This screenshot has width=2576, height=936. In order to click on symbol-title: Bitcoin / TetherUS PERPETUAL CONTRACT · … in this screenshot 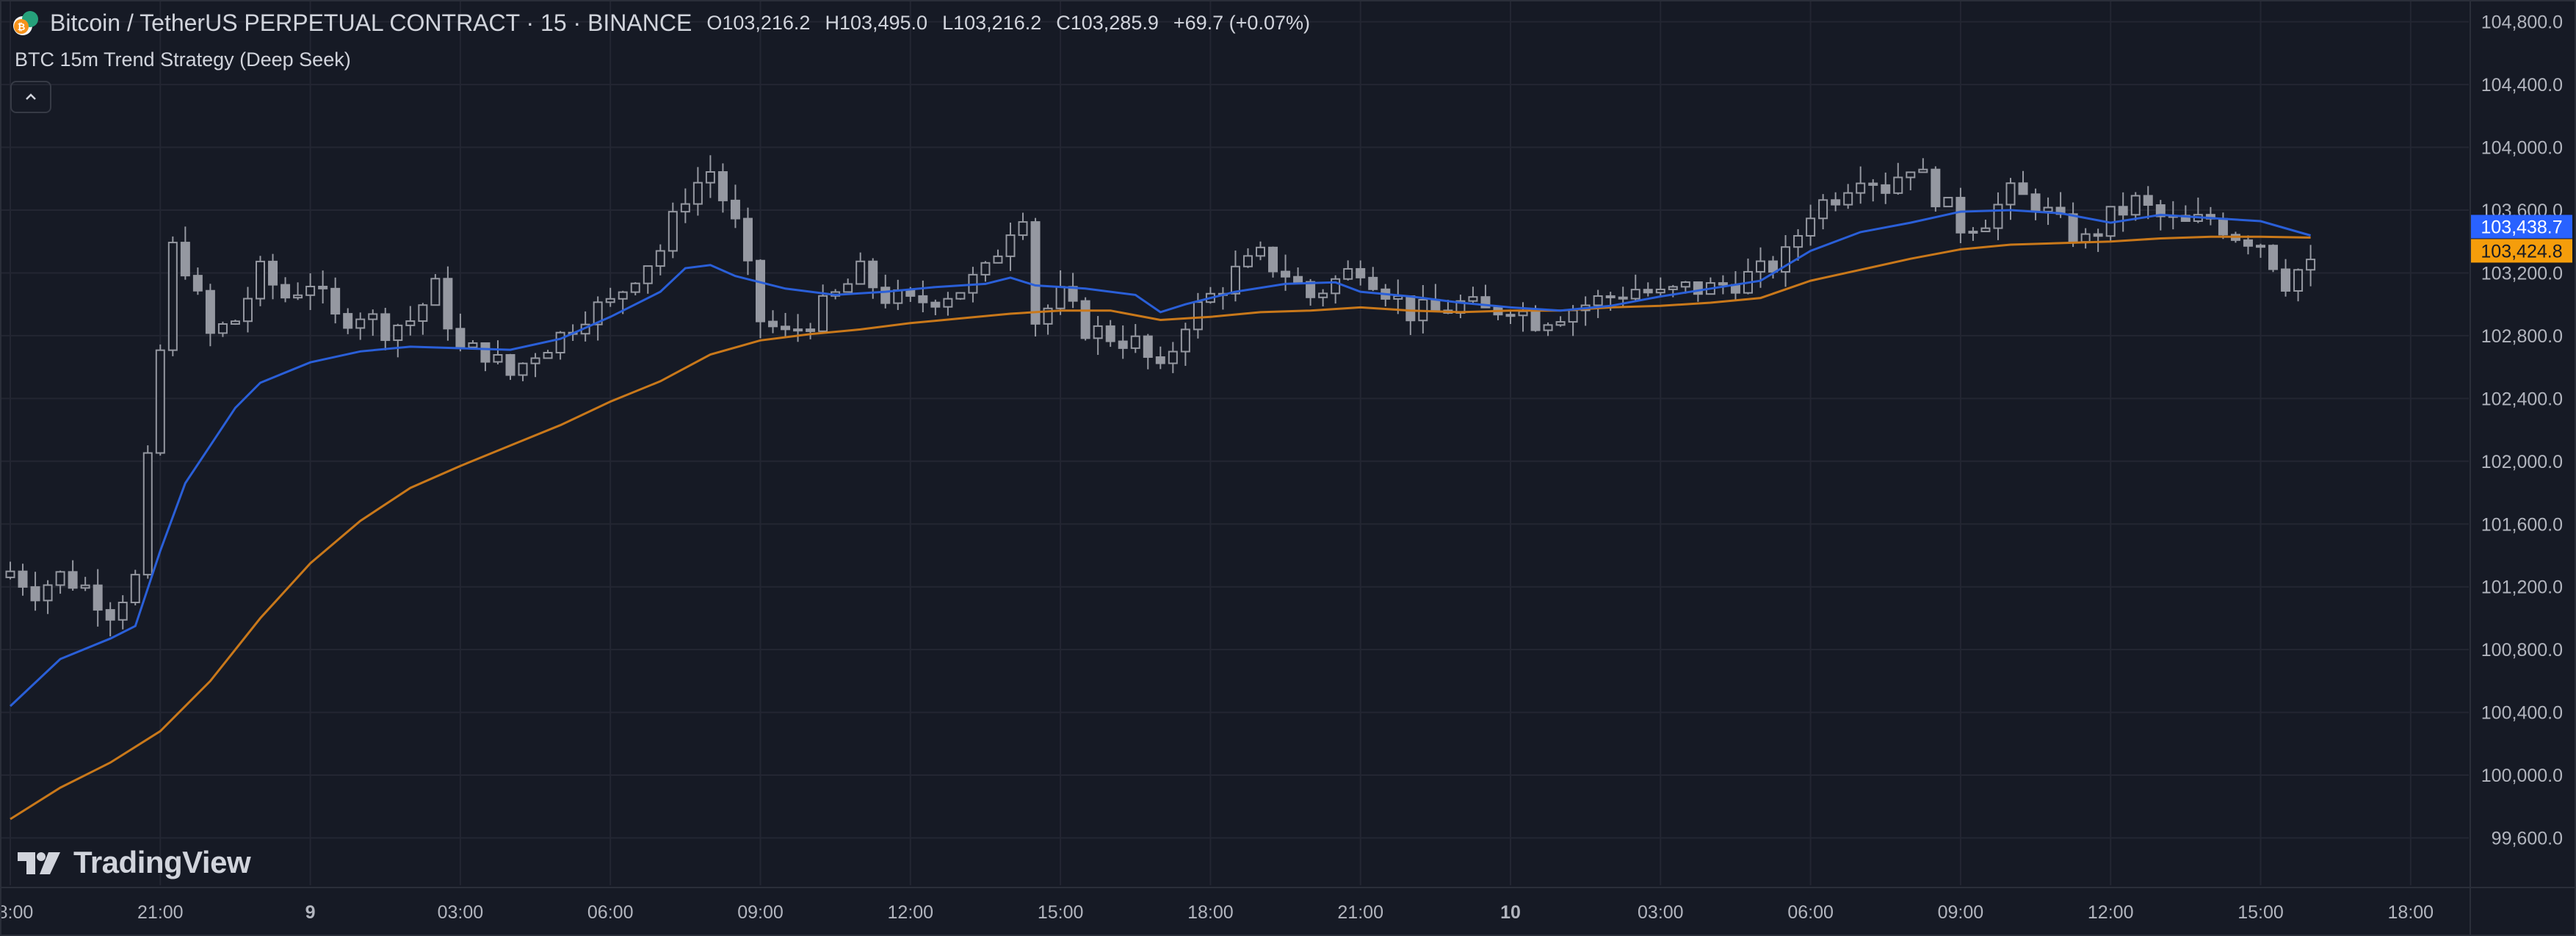, I will do `click(371, 23)`.